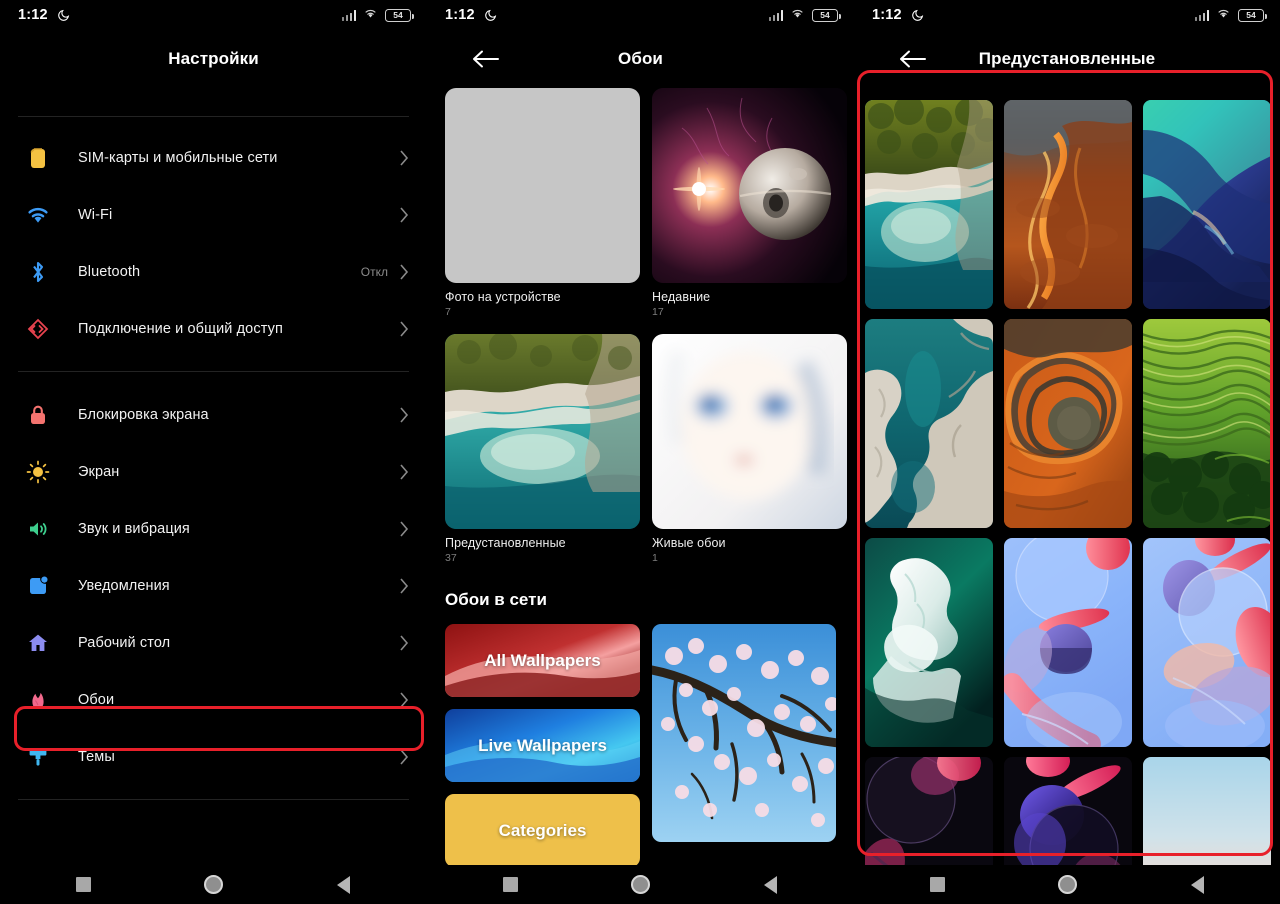 This screenshot has width=1280, height=904. Describe the element at coordinates (681, 297) in the screenshot. I see `category-name: Недавние` at that location.